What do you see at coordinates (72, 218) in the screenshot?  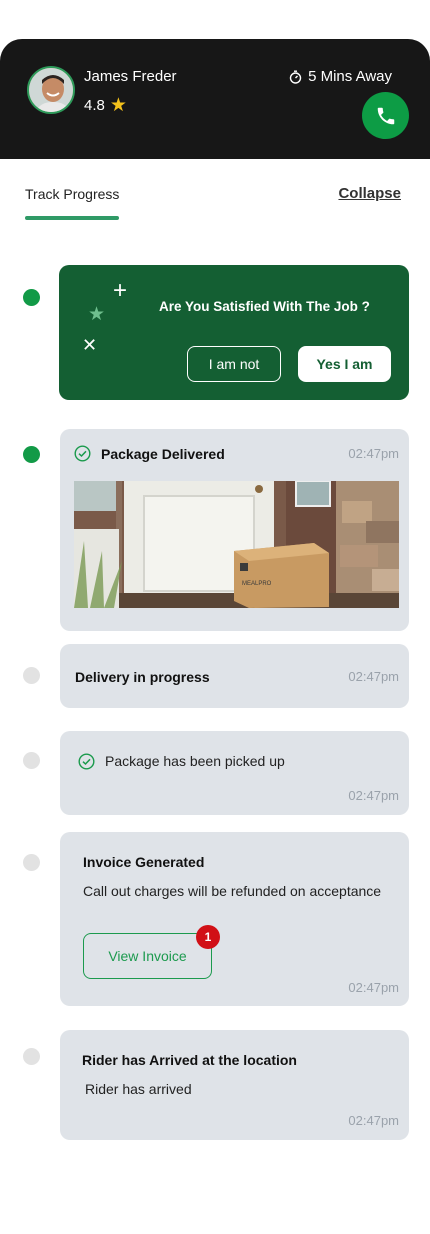 I see `active-tab-indicator` at bounding box center [72, 218].